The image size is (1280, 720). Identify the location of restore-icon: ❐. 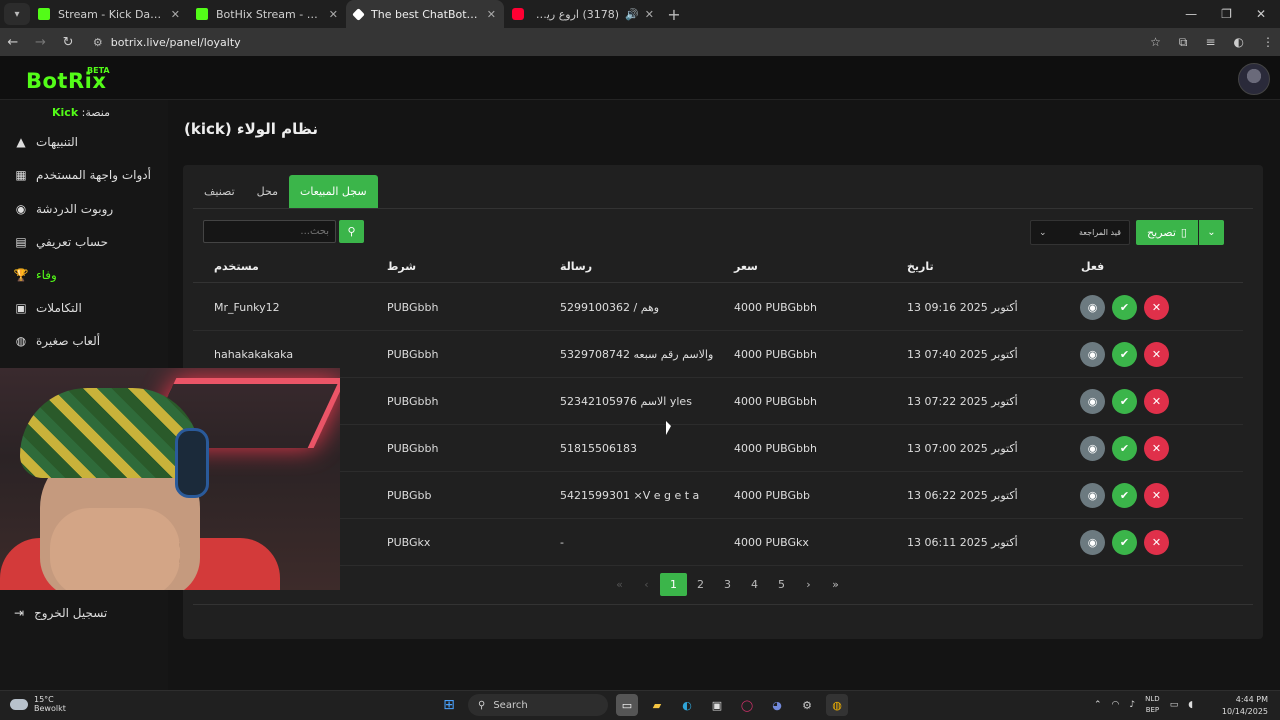
(1226, 14).